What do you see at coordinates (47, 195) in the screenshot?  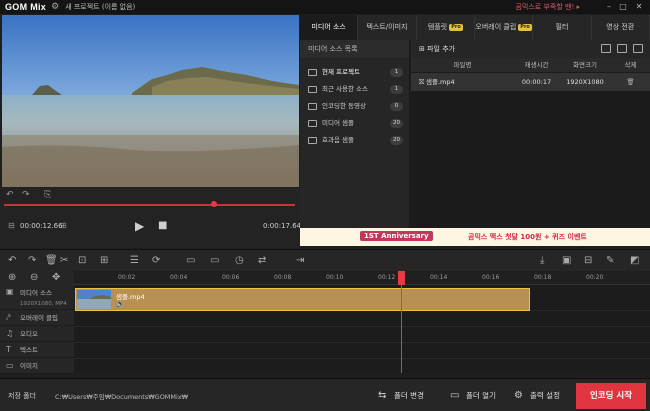 I see `delete-icon: ⎘` at bounding box center [47, 195].